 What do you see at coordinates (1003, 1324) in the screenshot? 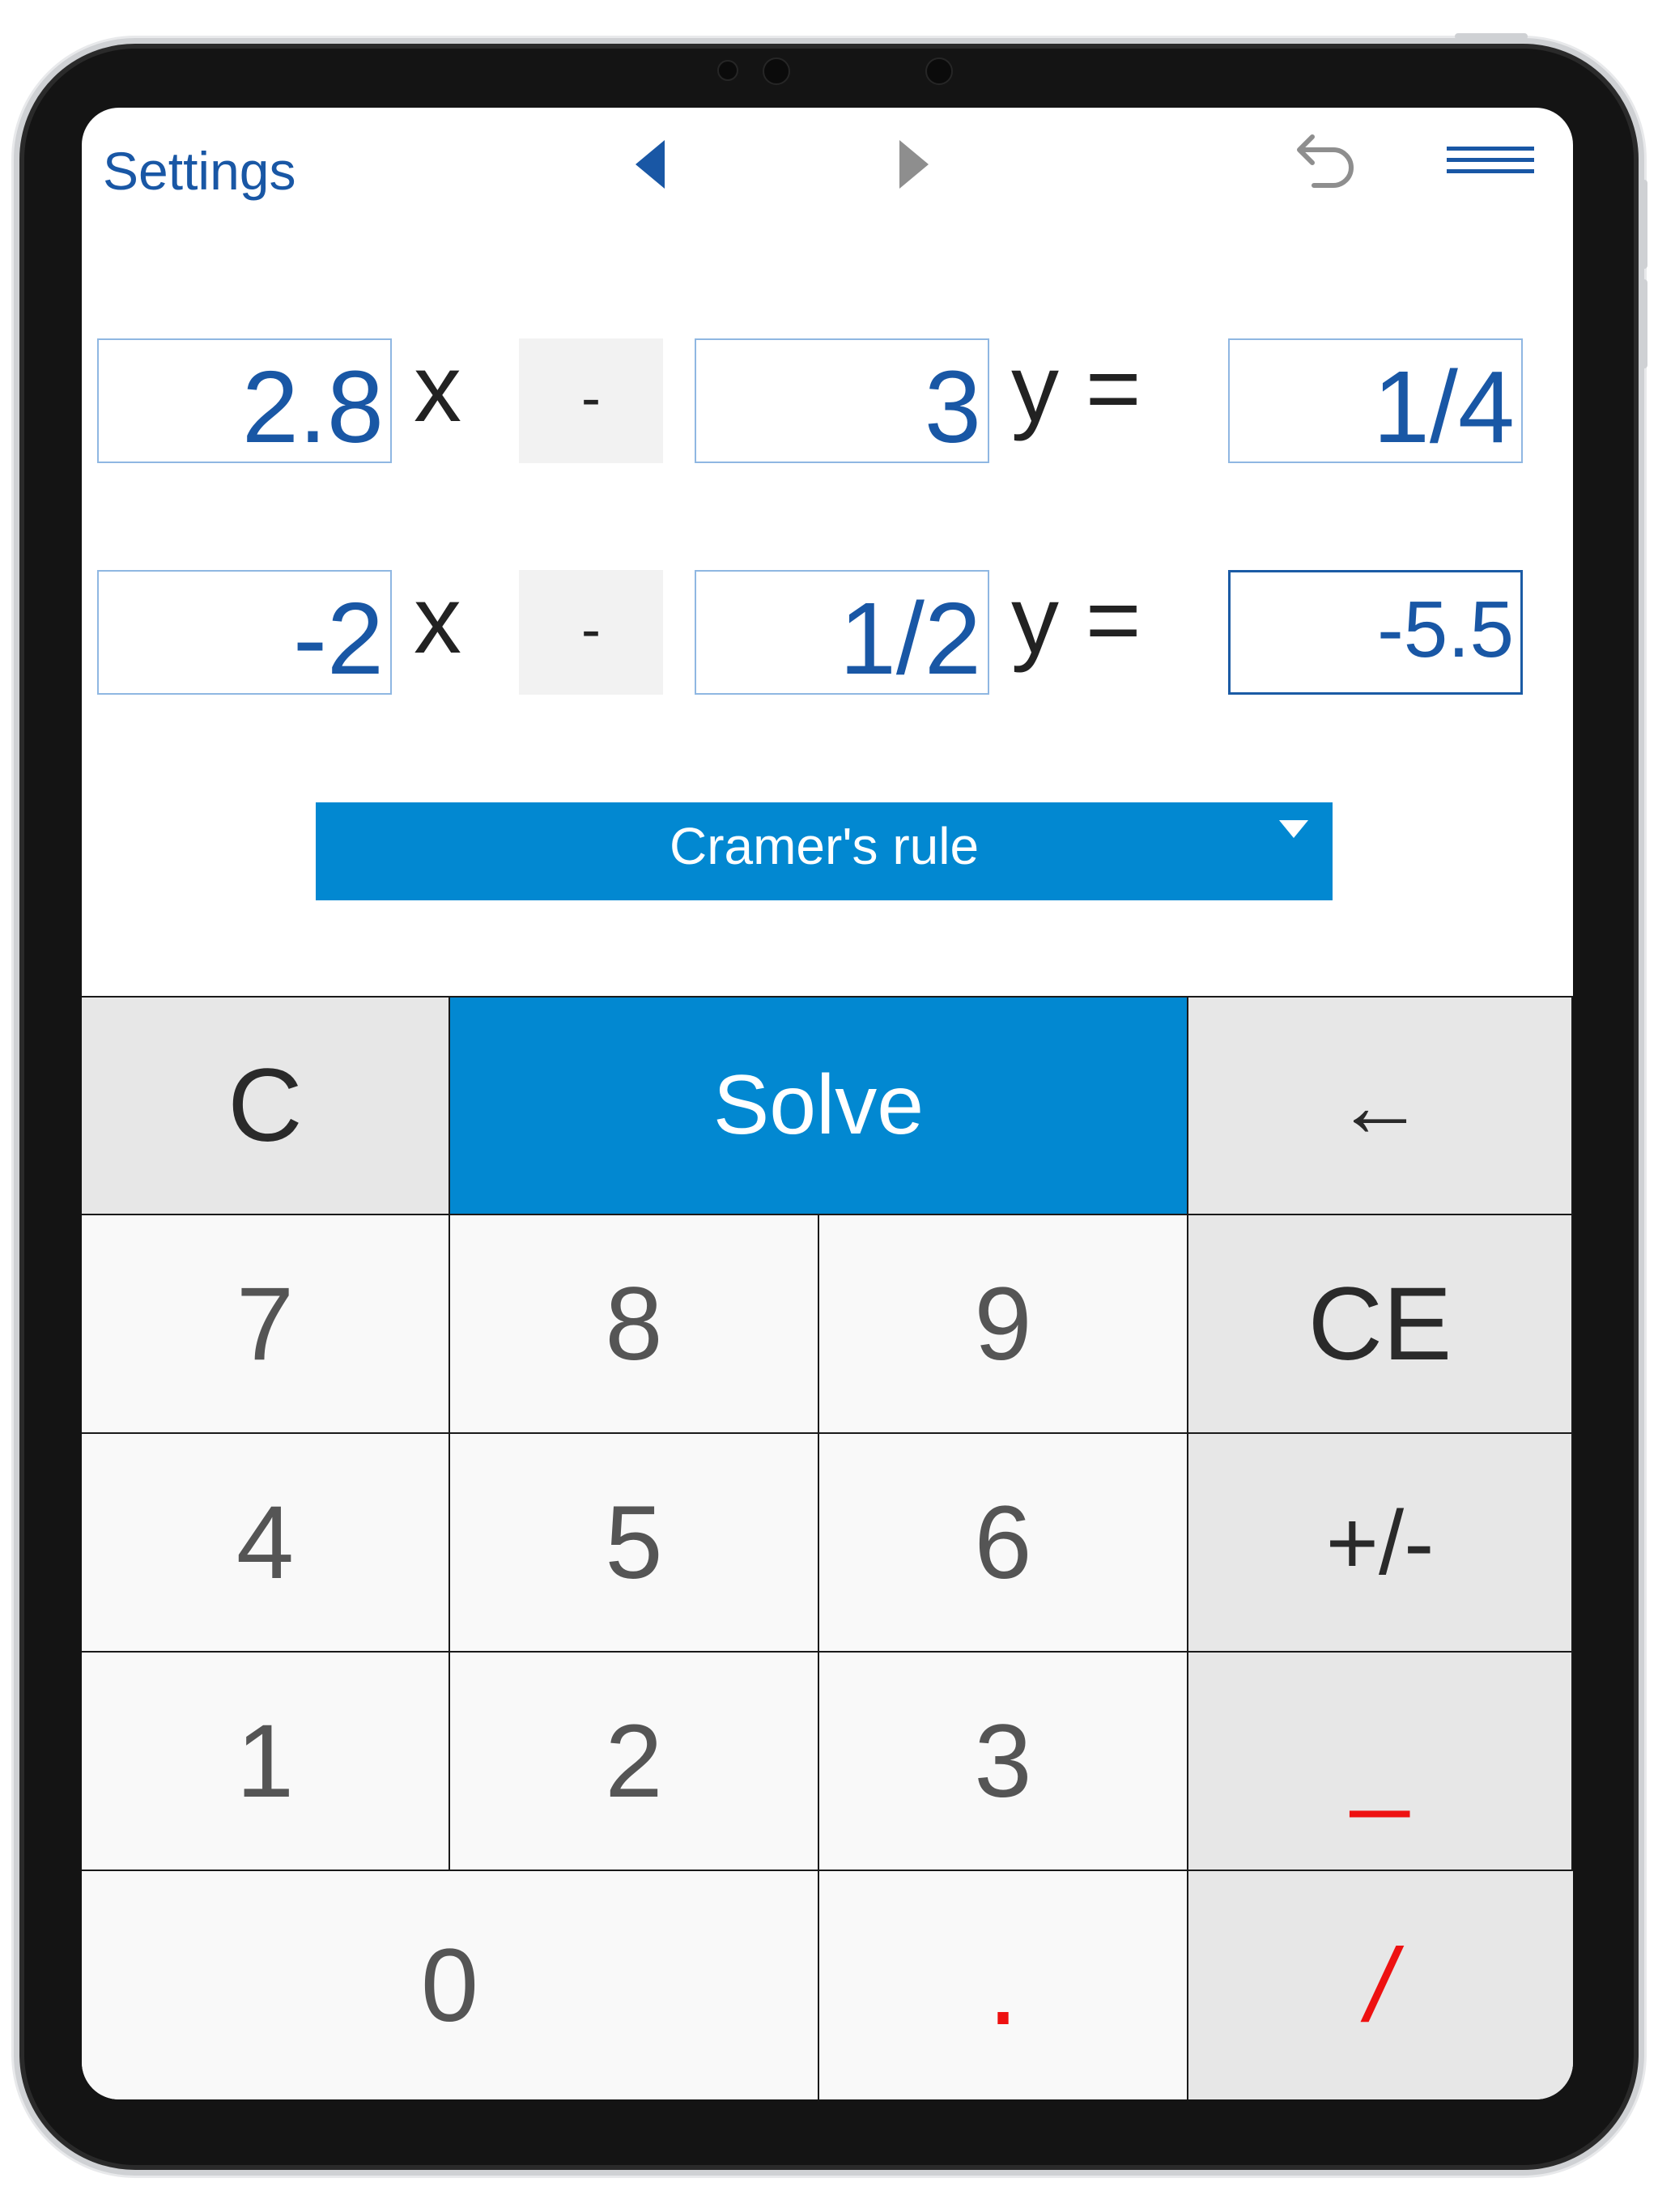
I see `key-9: 9` at bounding box center [1003, 1324].